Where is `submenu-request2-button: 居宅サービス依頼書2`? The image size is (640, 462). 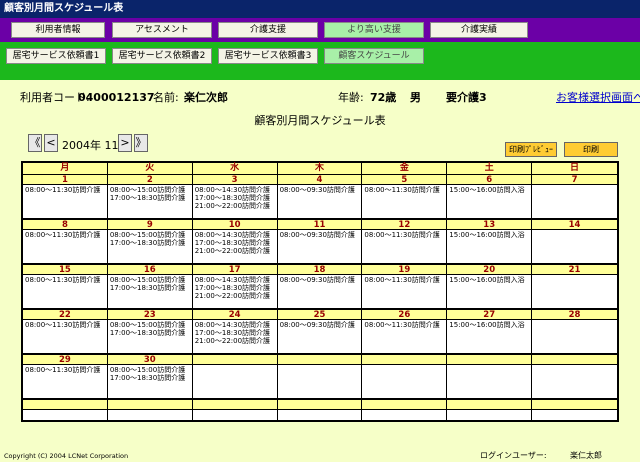
submenu-request2-button: 居宅サービス依頼書2 is located at coordinates (162, 56).